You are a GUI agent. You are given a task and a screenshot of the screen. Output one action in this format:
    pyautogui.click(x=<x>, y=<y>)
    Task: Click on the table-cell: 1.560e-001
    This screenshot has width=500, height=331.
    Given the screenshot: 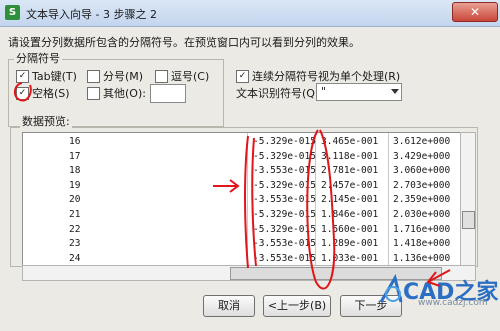 What is the action you would take?
    pyautogui.click(x=350, y=229)
    